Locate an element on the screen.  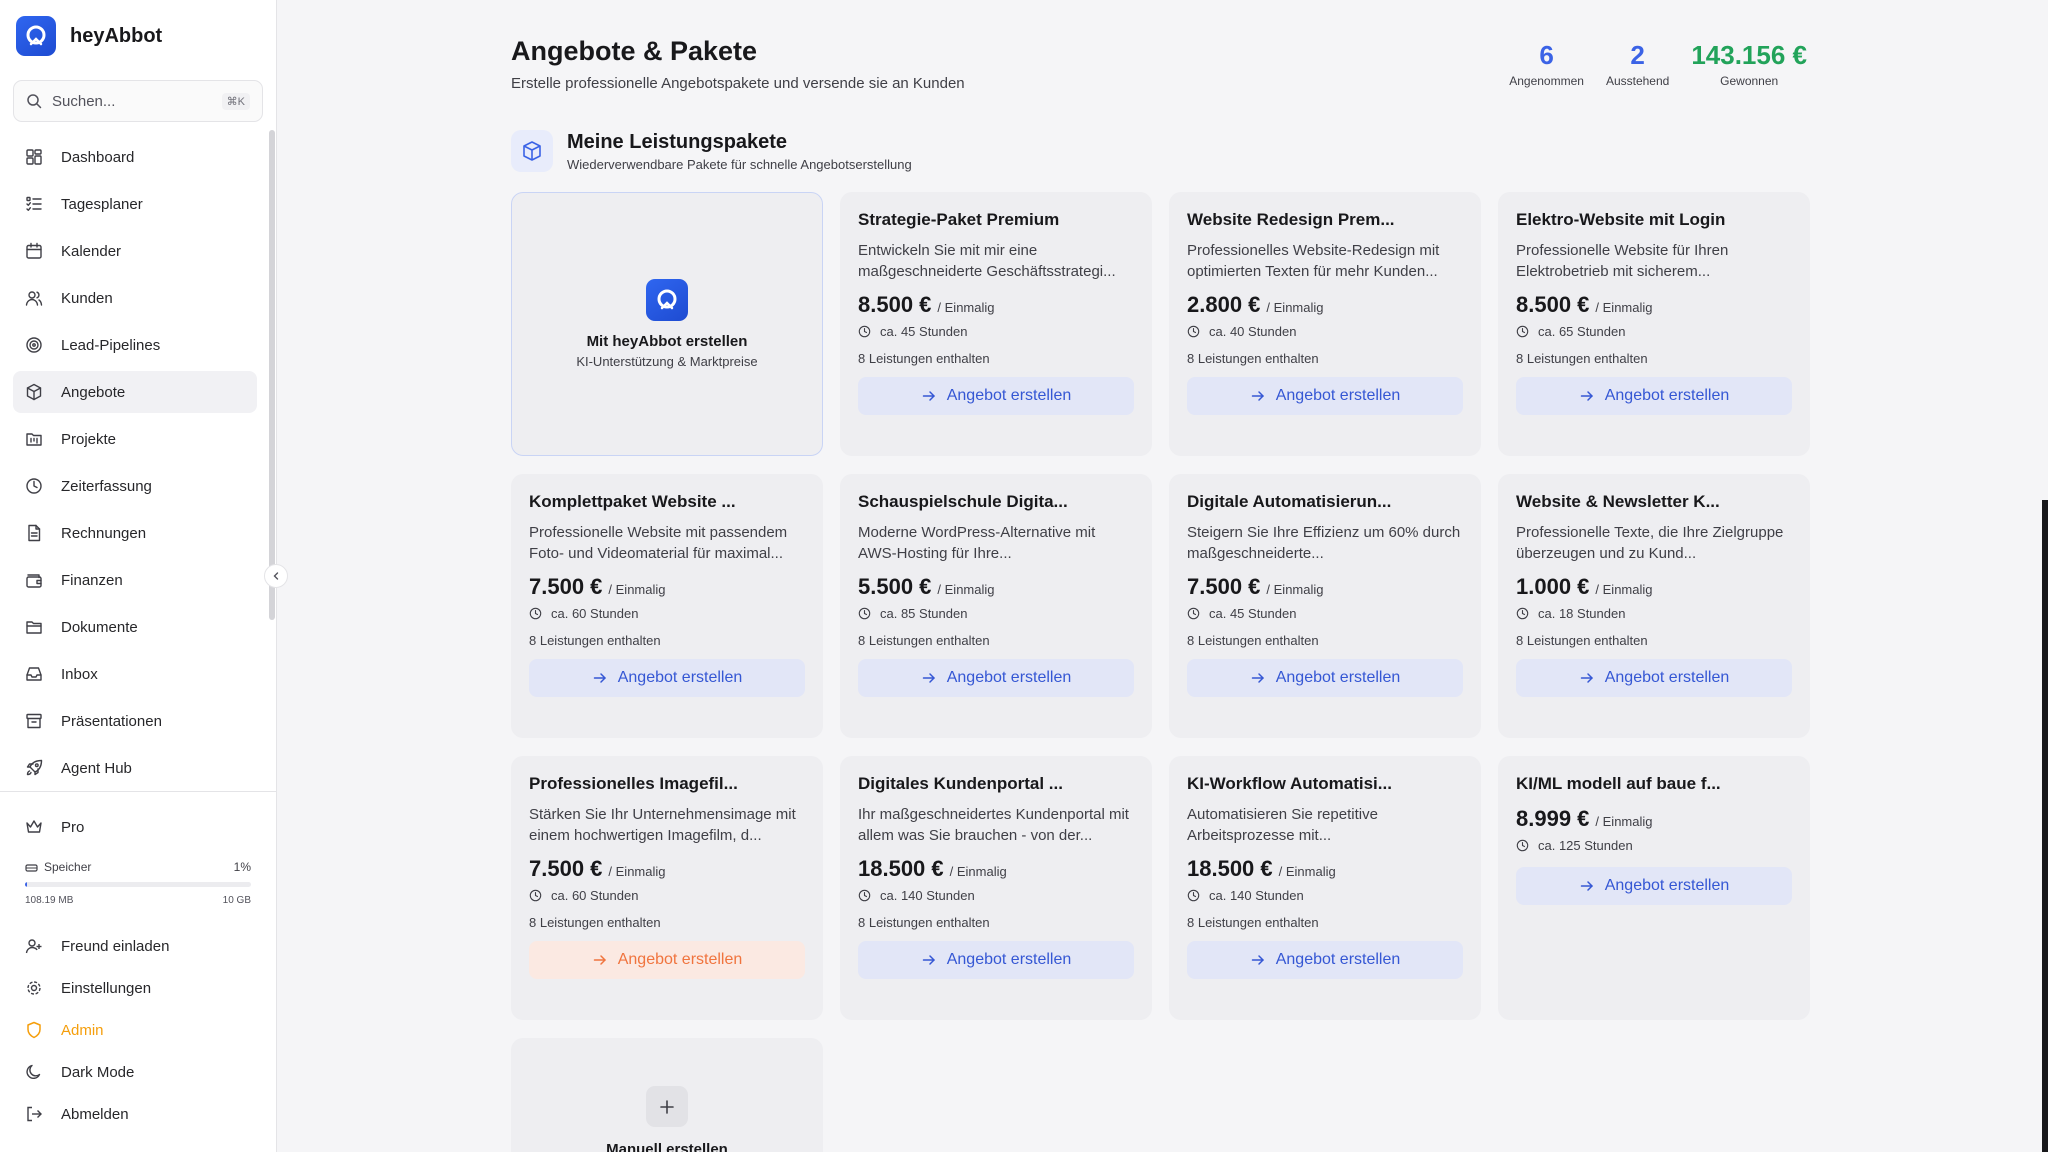
list-icon is located at coordinates (34, 203).